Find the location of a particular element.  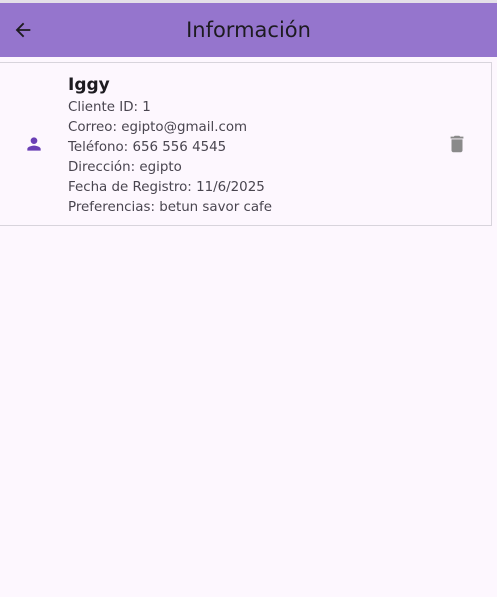

client-address: Dirección: egipto is located at coordinates (125, 167).